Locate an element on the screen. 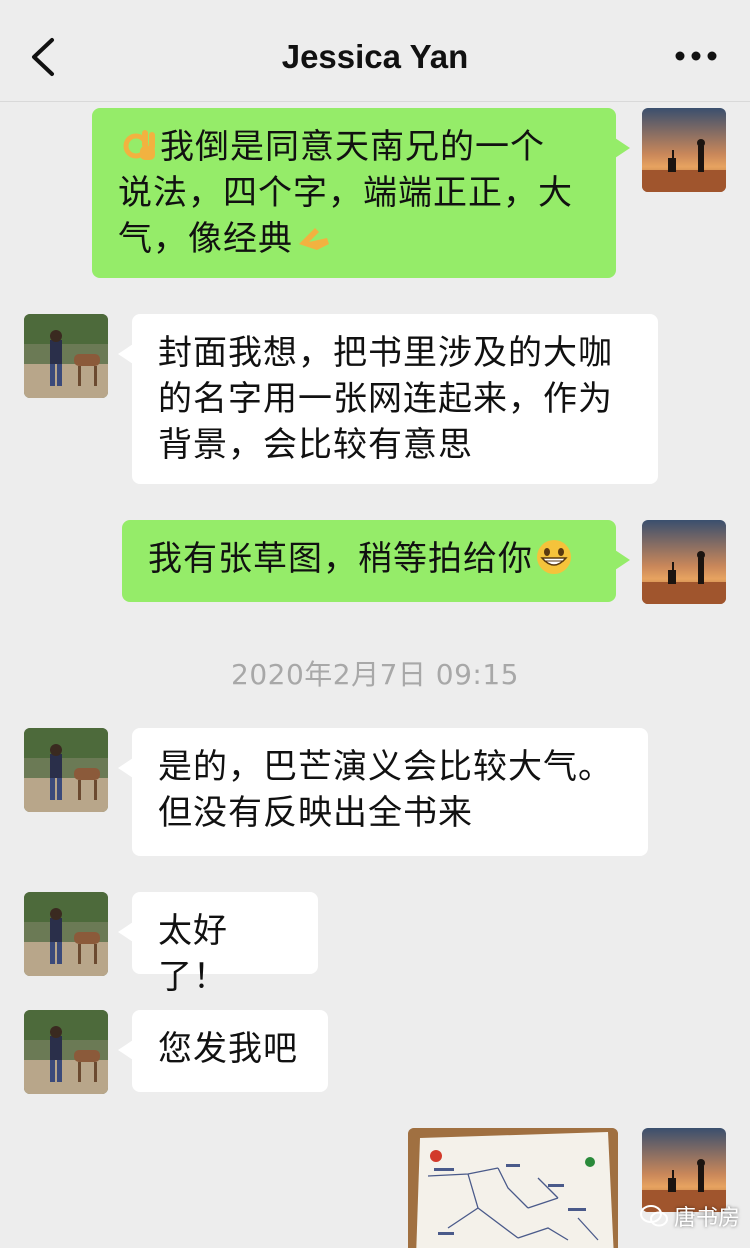  message-line: 我有张草图，稍等拍给你 is located at coordinates (369, 559).